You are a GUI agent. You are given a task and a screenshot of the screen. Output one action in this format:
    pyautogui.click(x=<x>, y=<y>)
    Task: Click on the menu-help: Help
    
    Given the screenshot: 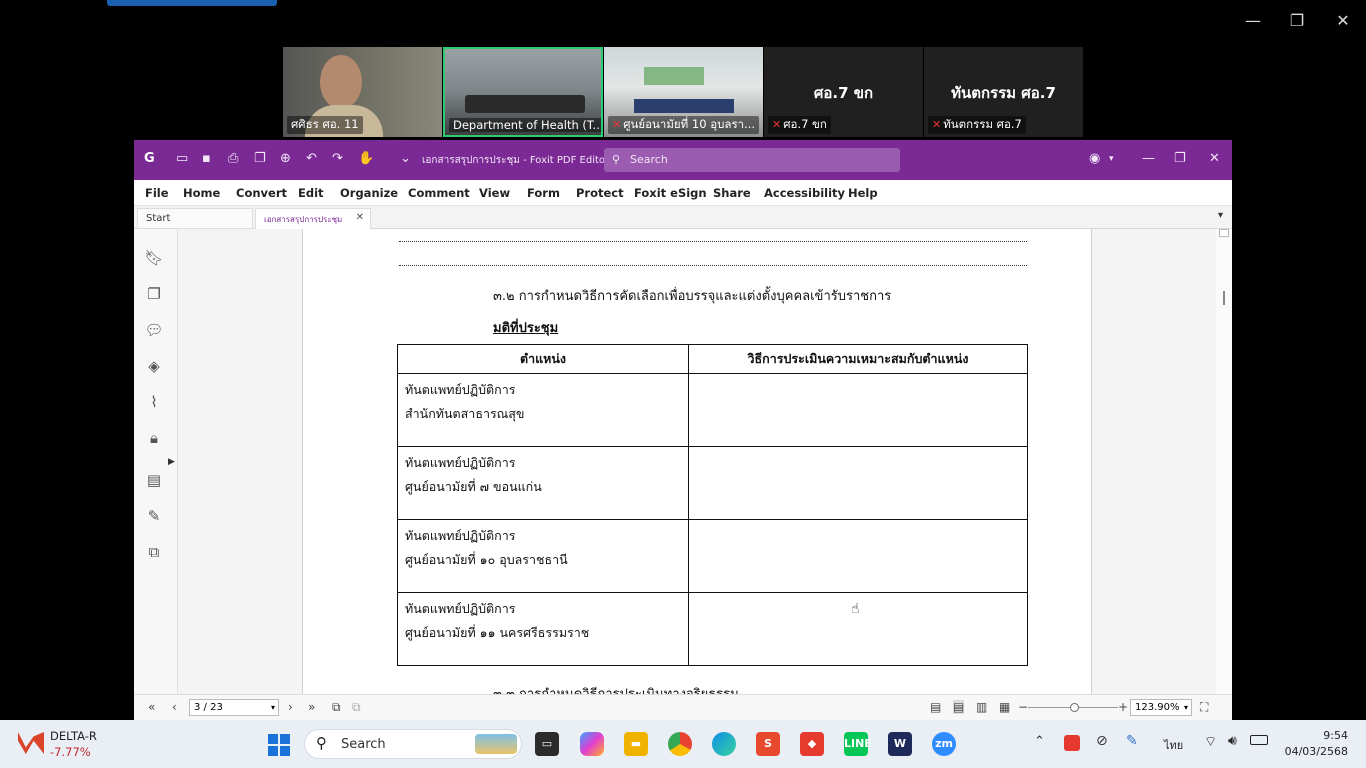 What is the action you would take?
    pyautogui.click(x=863, y=193)
    